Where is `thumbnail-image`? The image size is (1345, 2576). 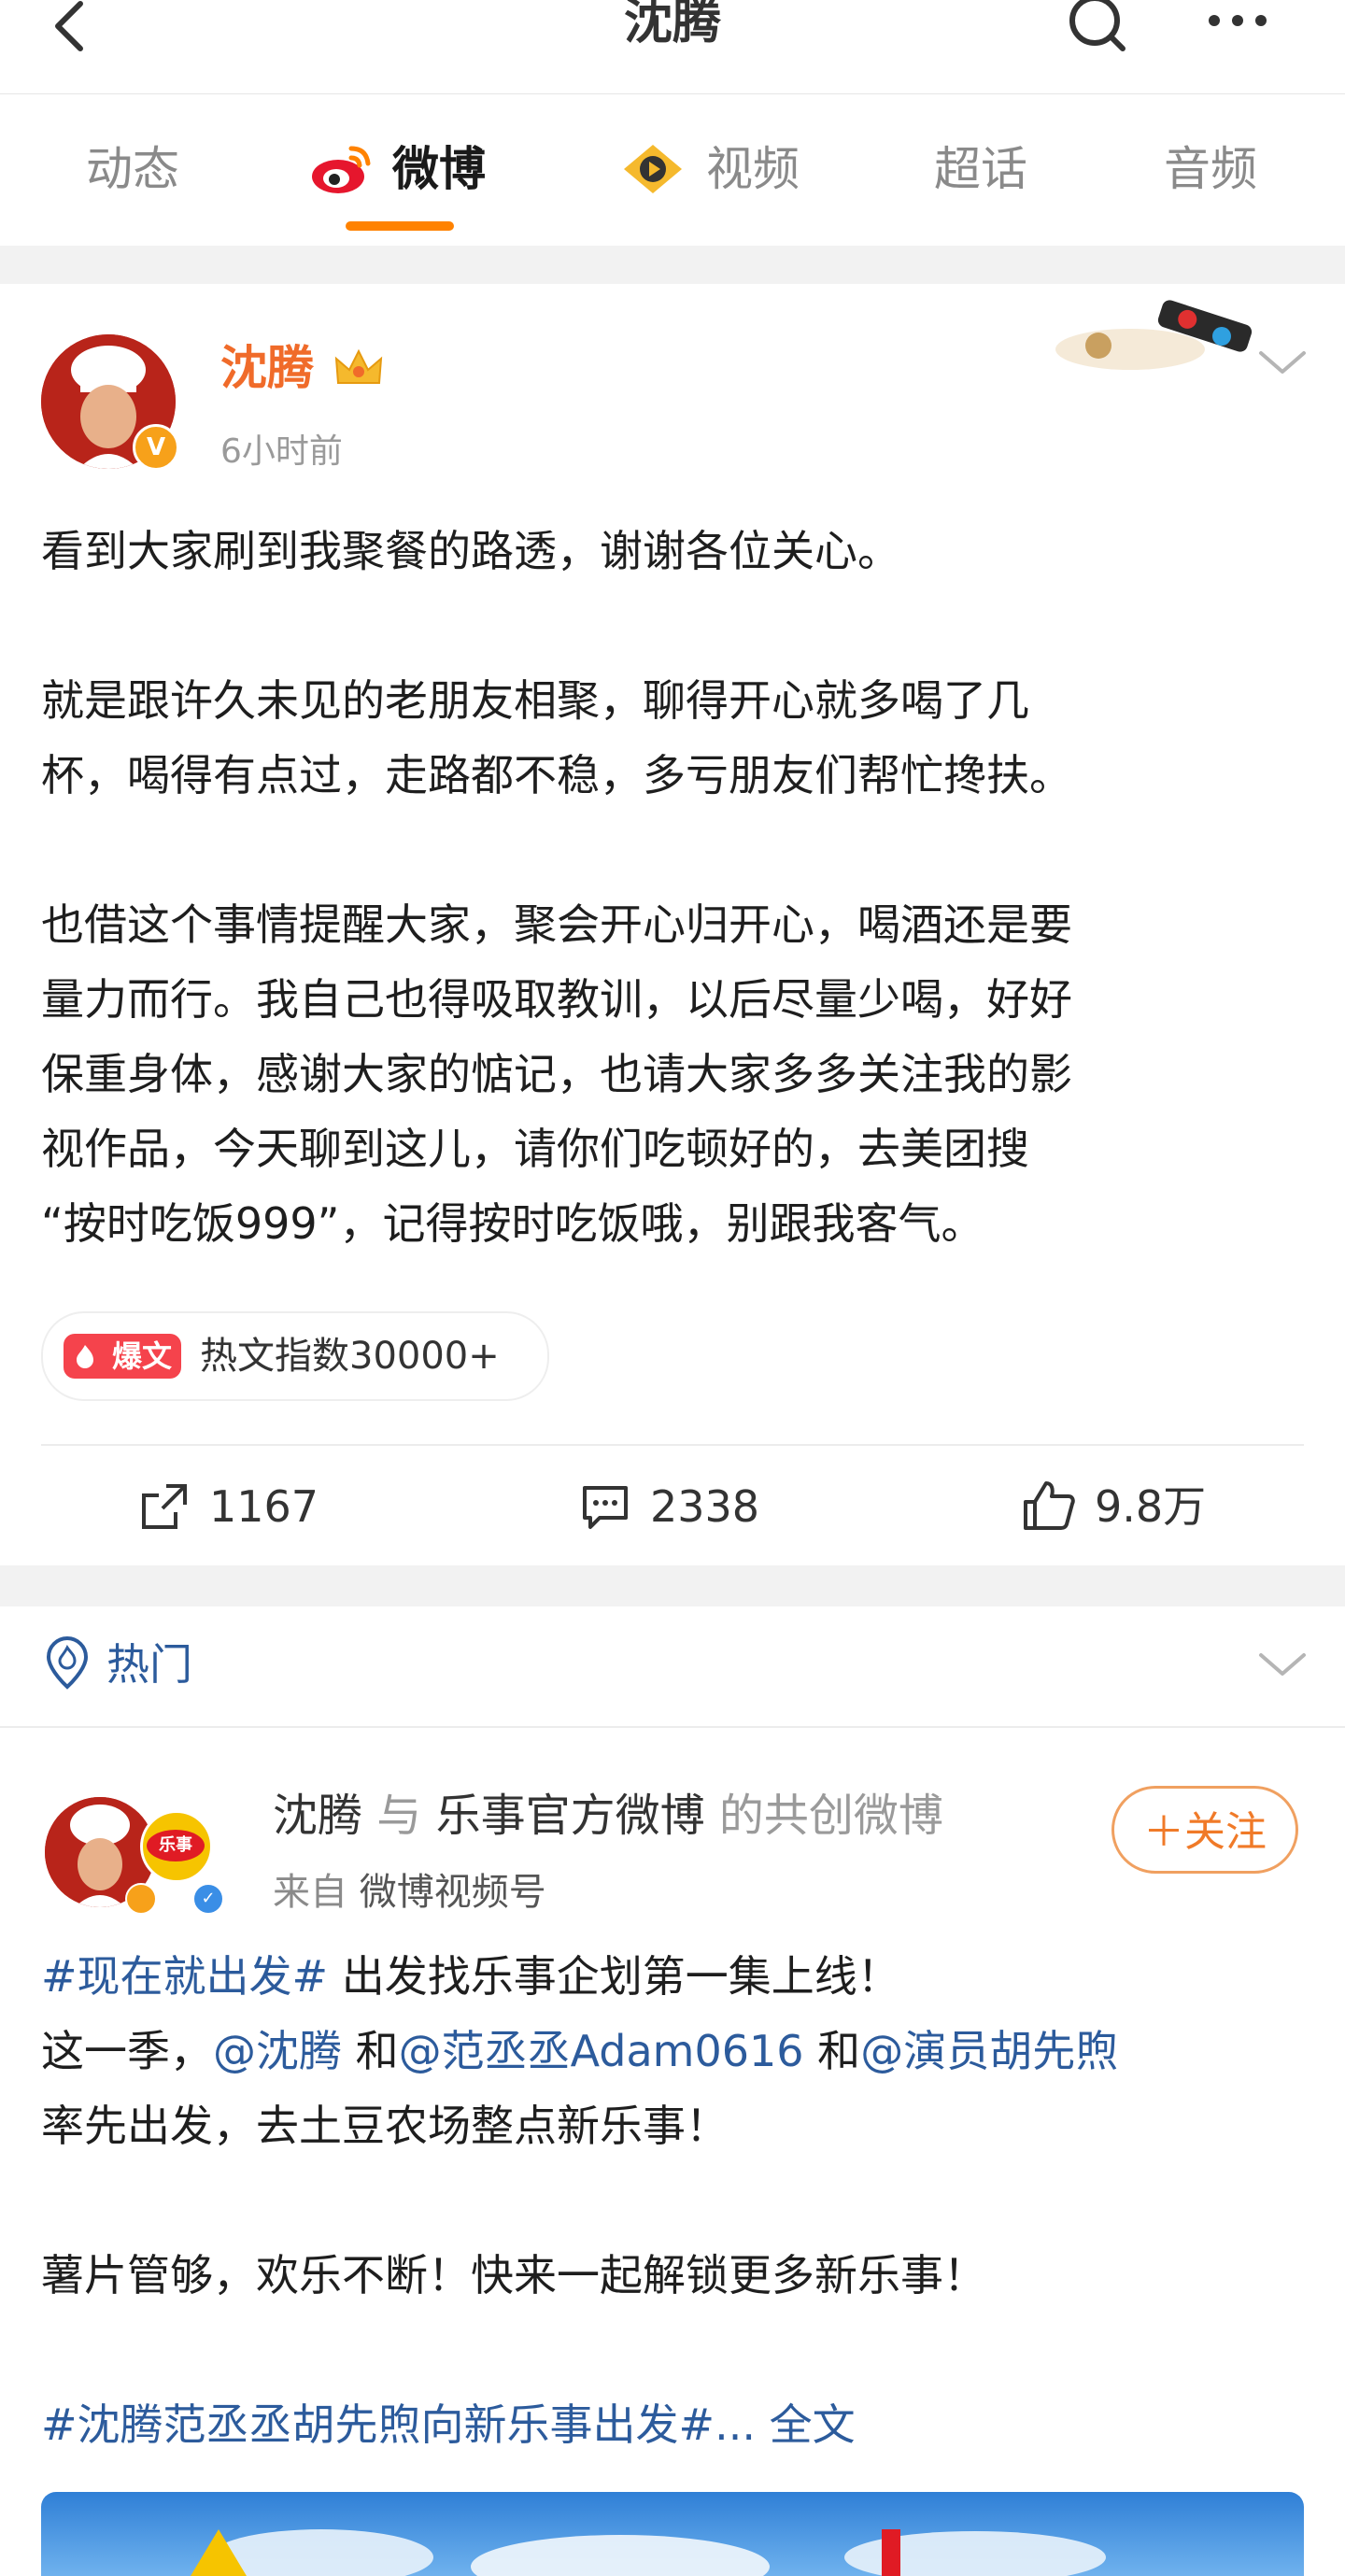 thumbnail-image is located at coordinates (648, 2552).